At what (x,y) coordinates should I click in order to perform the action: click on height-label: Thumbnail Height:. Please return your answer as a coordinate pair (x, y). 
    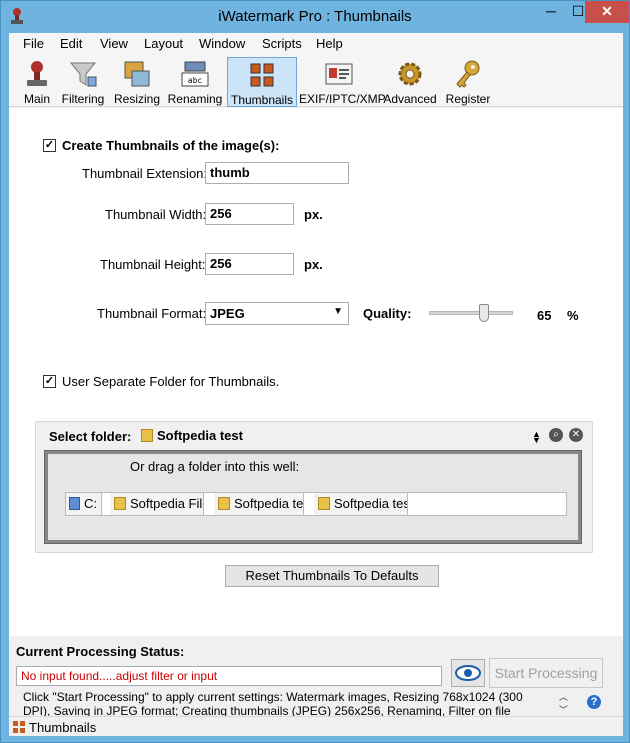
    Looking at the image, I should click on (153, 264).